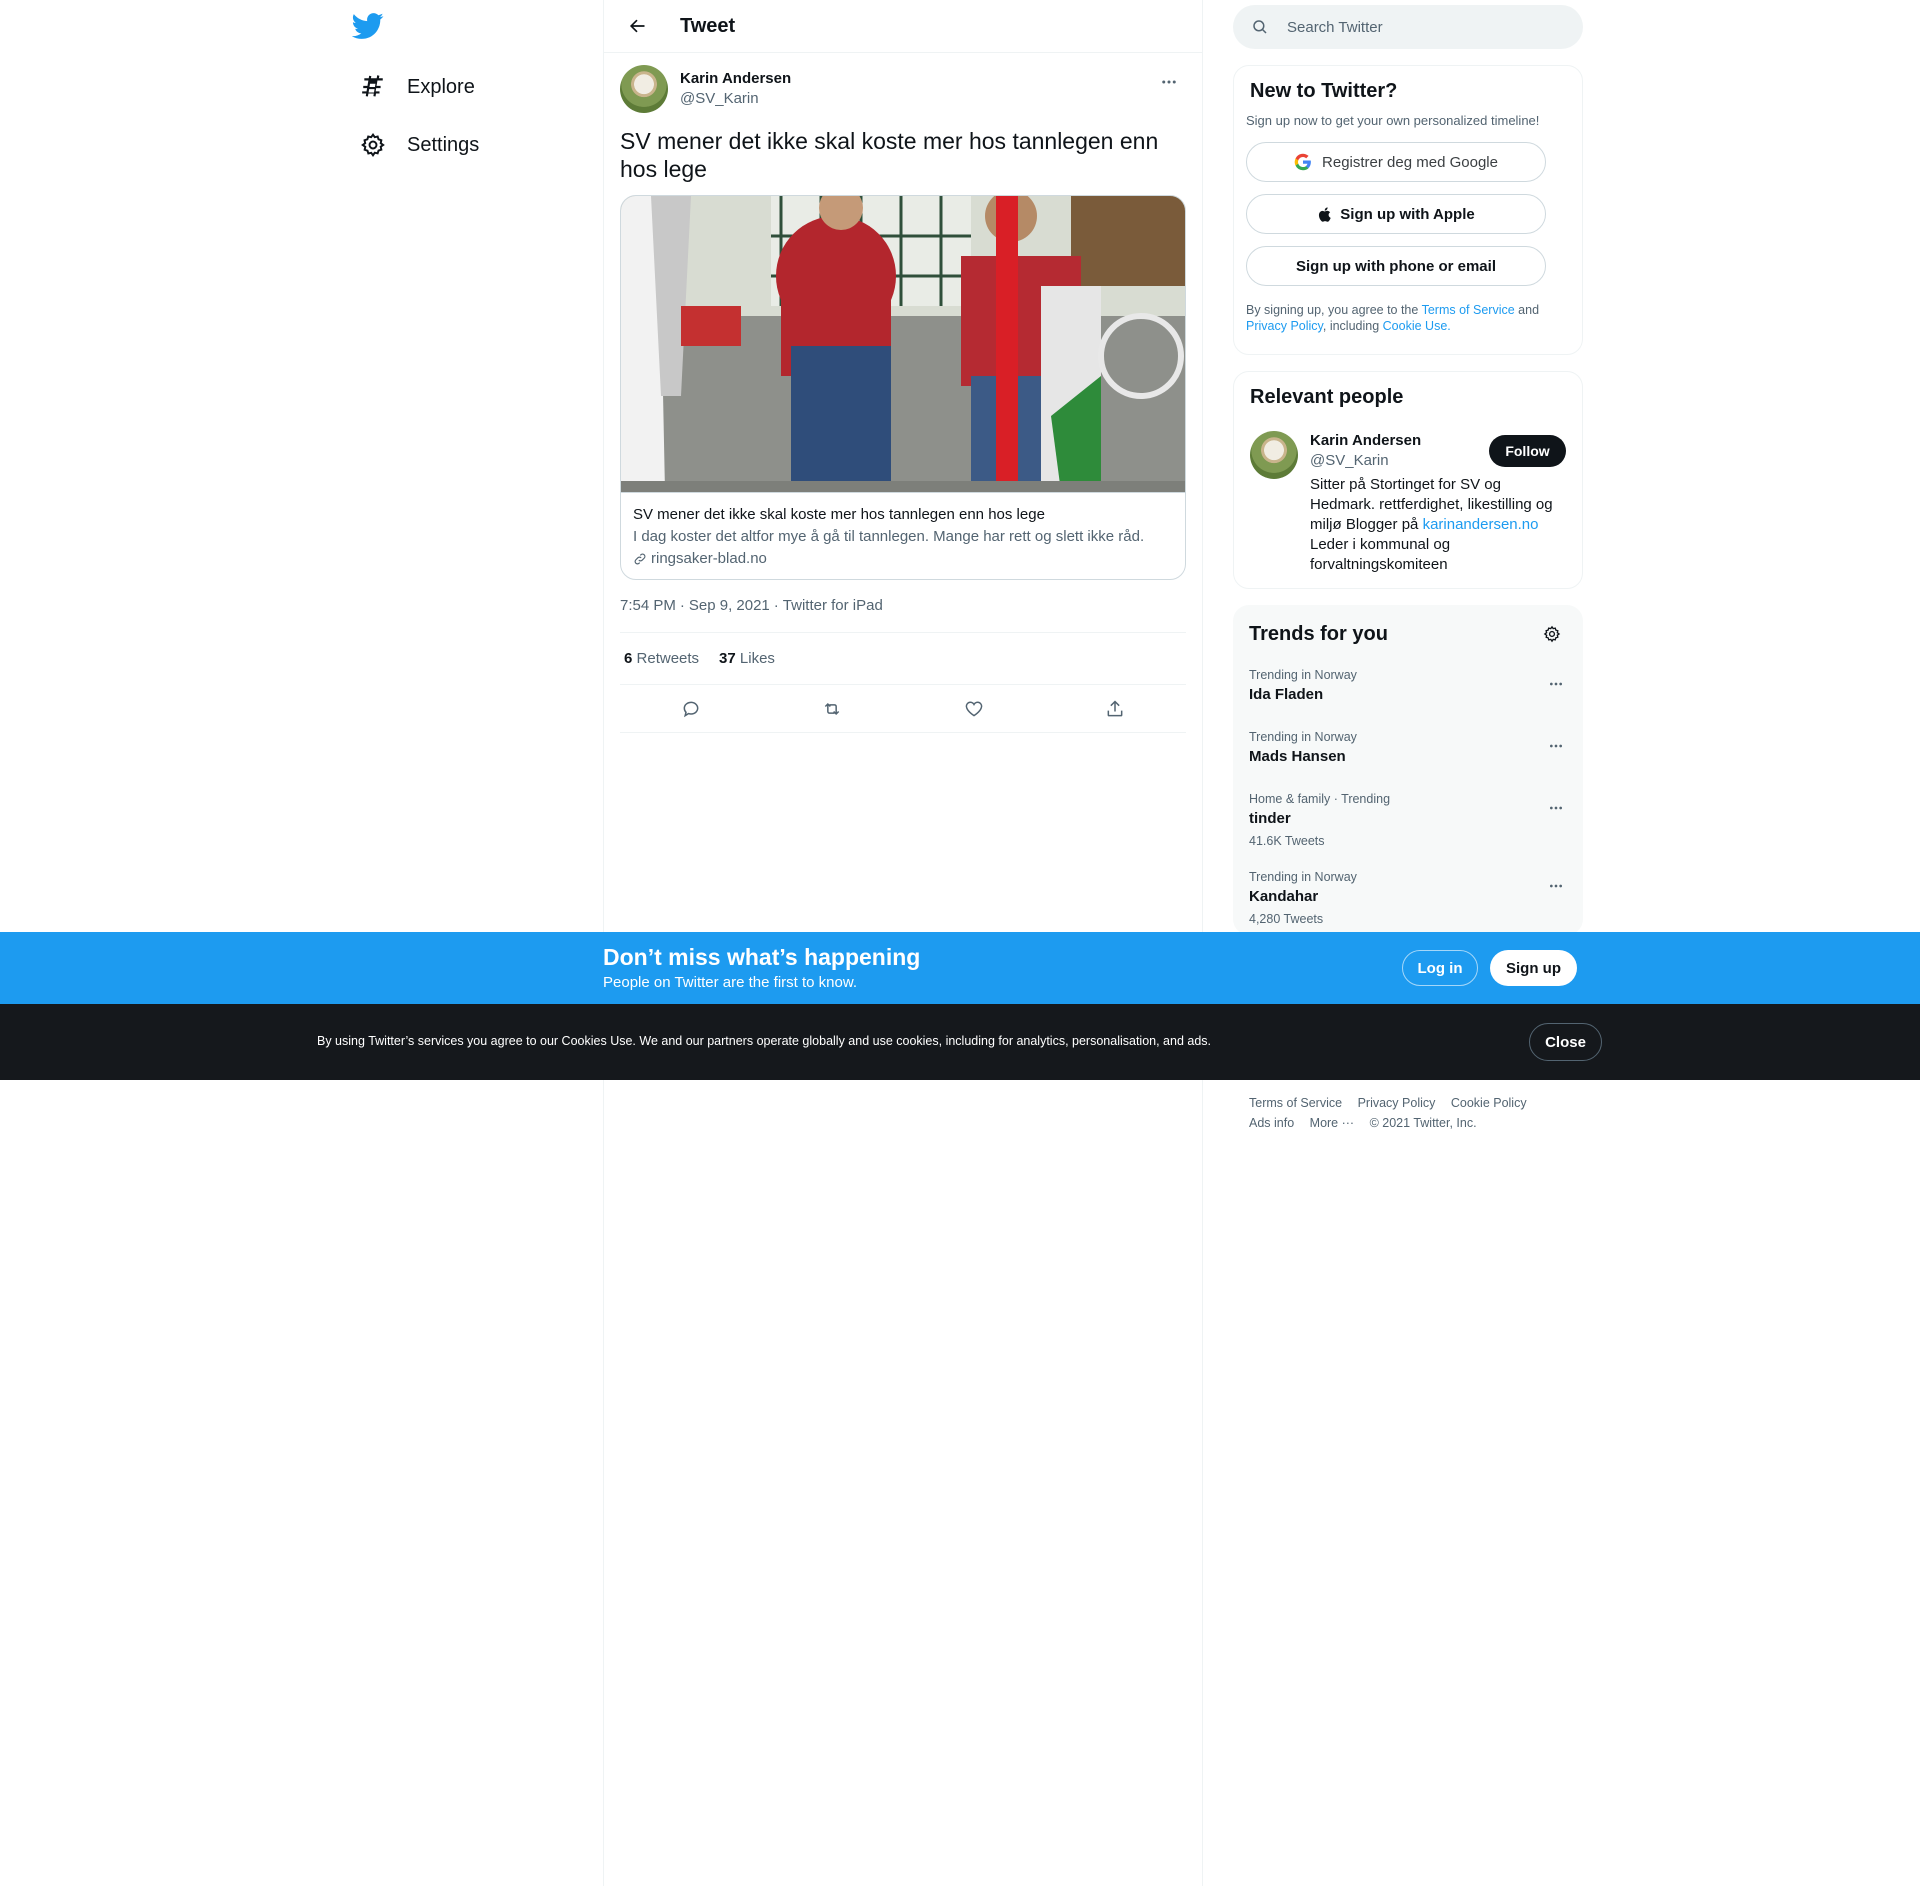 This screenshot has height=1886, width=1920. I want to click on footer-terms-link: Terms of Service, so click(1295, 1103).